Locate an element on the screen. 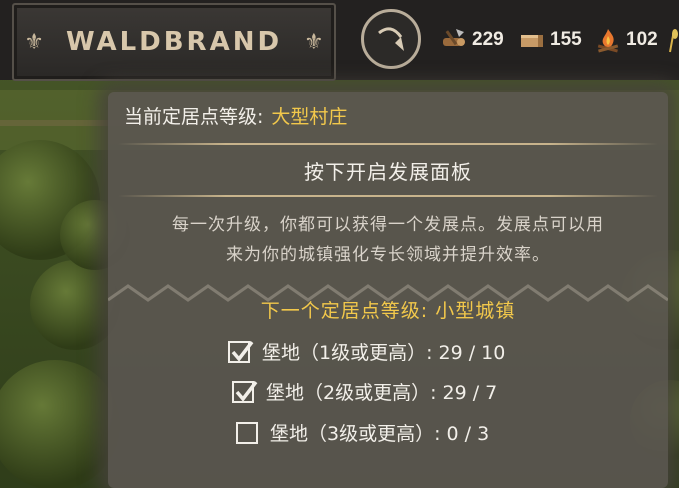 The height and width of the screenshot is (488, 679). requirement-row: 堡地（1级或更高）: 29 / 10 is located at coordinates (366, 351).